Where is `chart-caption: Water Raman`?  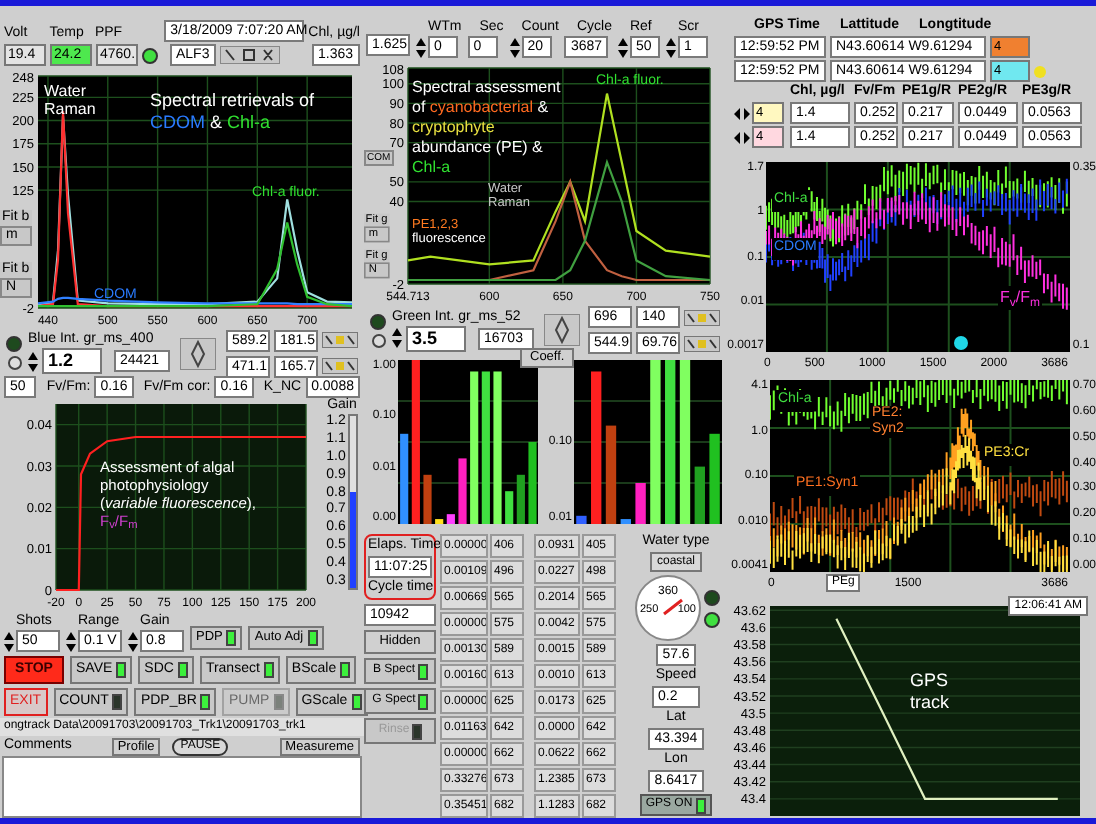 chart-caption: Water Raman is located at coordinates (70, 100).